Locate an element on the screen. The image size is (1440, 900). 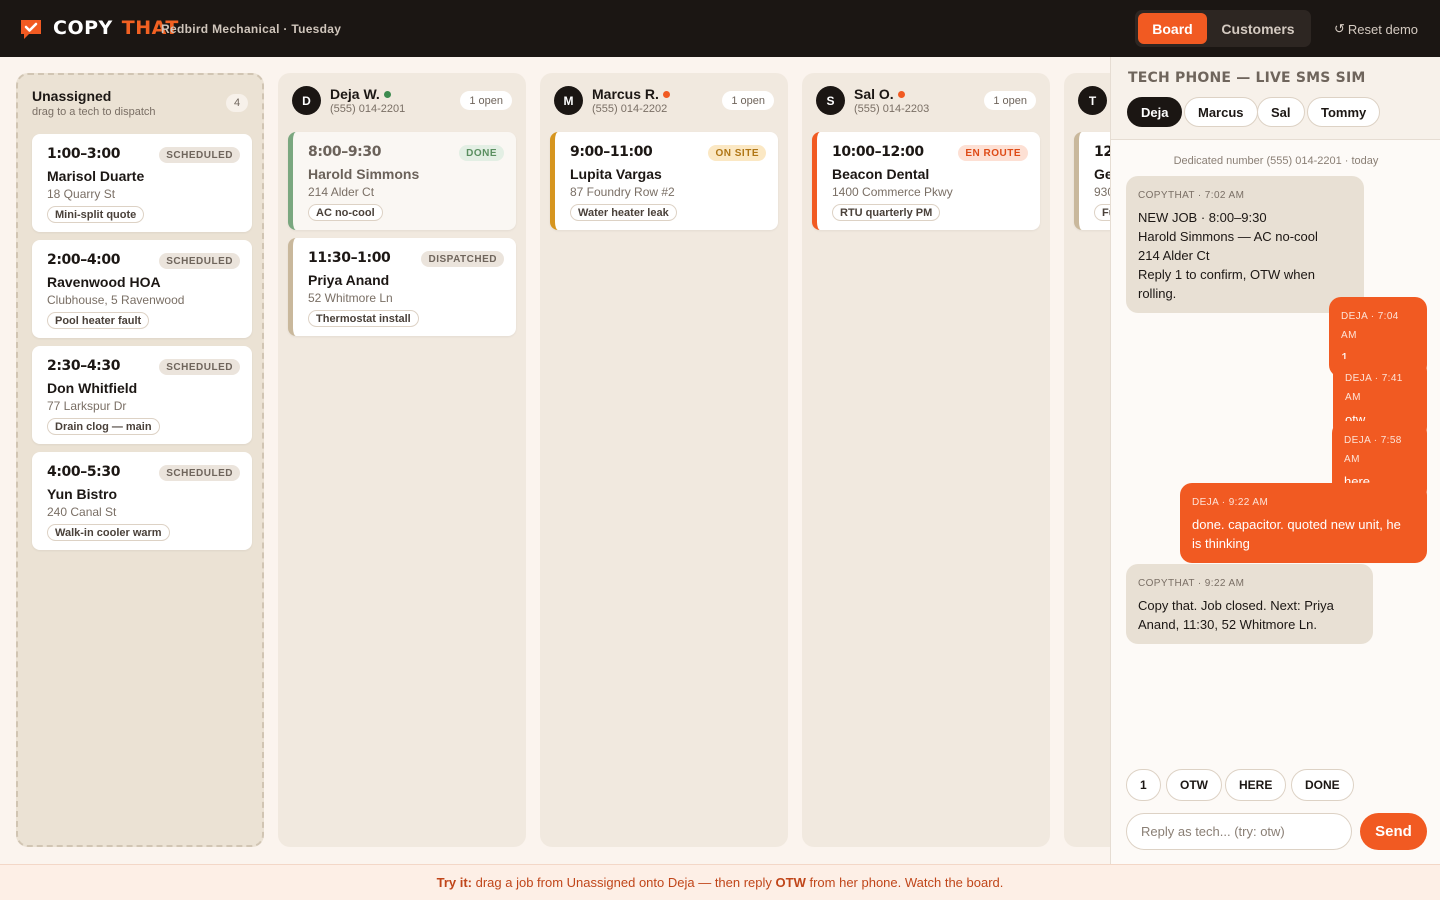
job-address: 240 Canal St is located at coordinates (82, 512).